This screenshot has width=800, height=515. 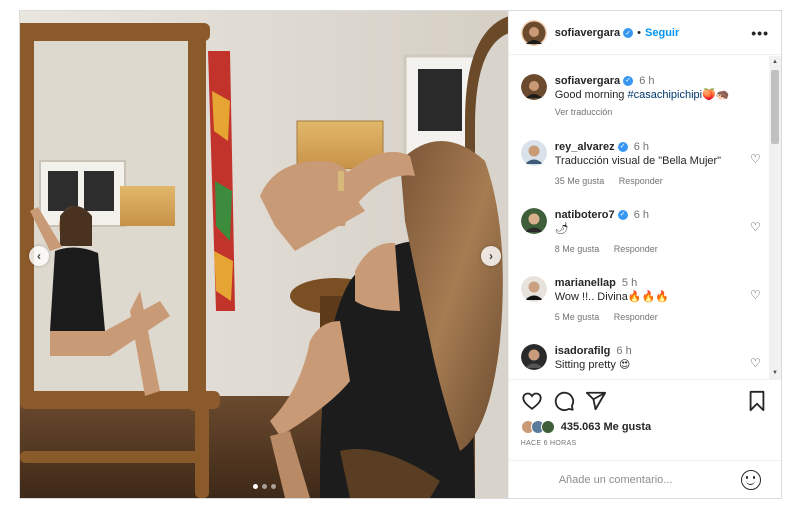 What do you see at coordinates (587, 81) in the screenshot?
I see `caption-username: sofiavergara` at bounding box center [587, 81].